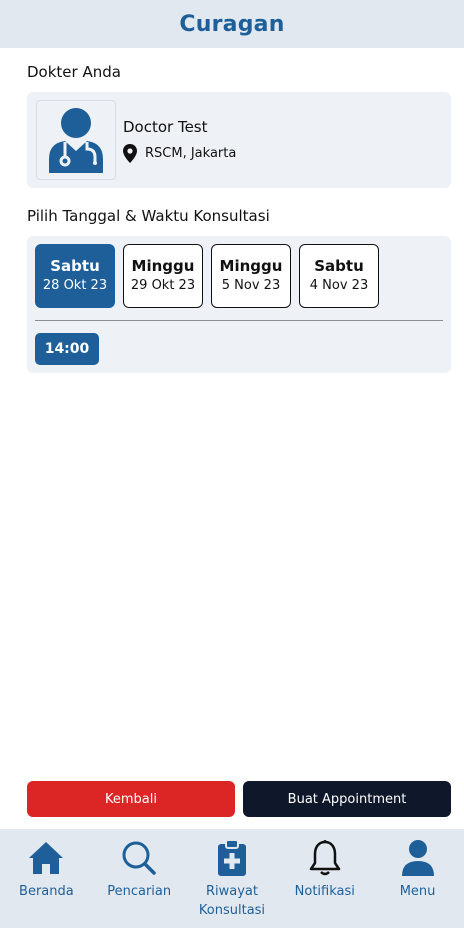  Describe the element at coordinates (163, 276) in the screenshot. I see `date-option-2: Minggu 29 Okt 23` at that location.